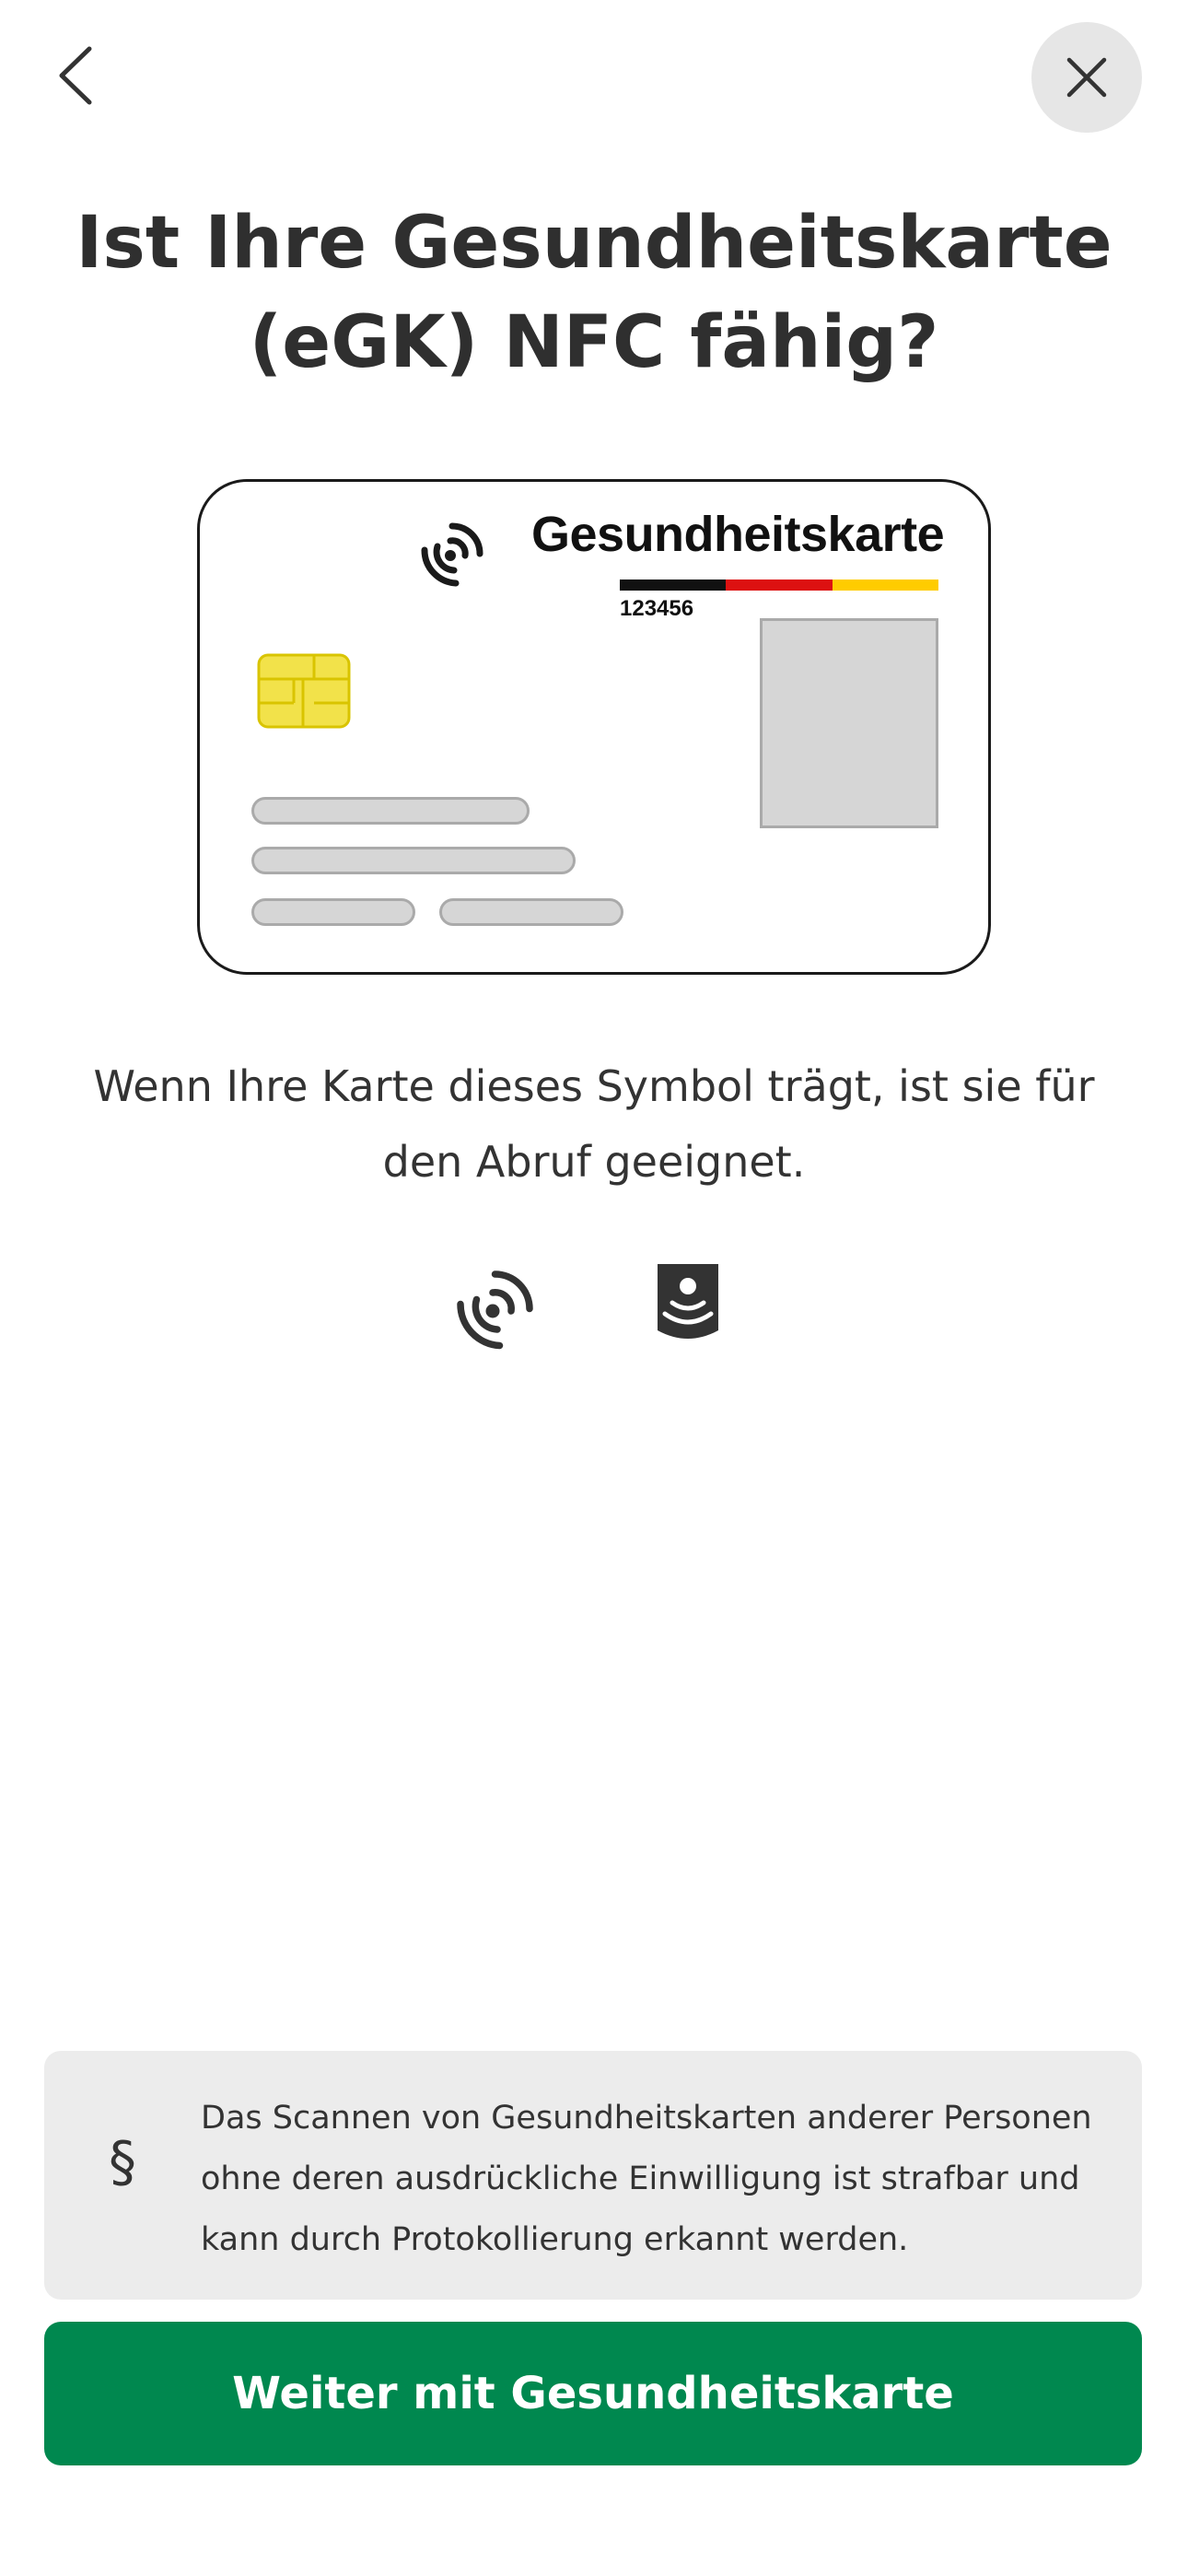 Image resolution: width=1188 pixels, height=2576 pixels. I want to click on card-title: Gesundheitskarte, so click(738, 534).